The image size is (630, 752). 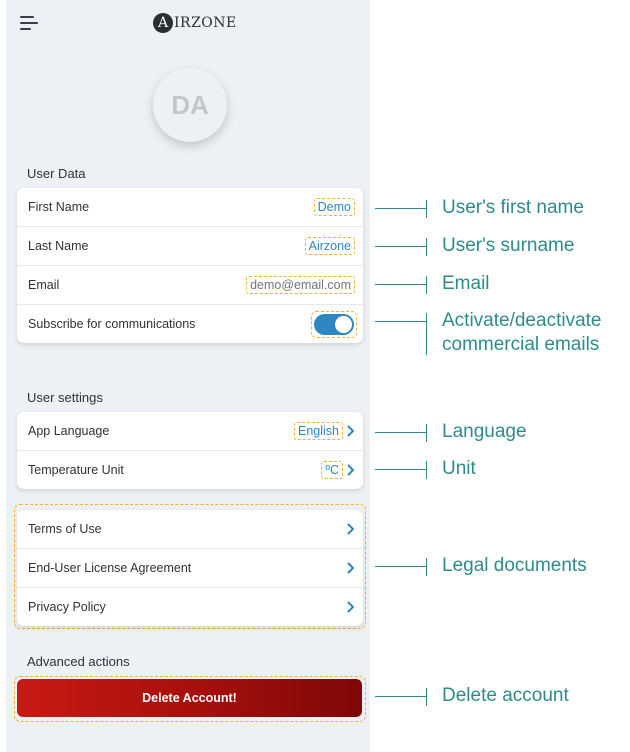 I want to click on callout-delete-text: Delete account, so click(x=505, y=695).